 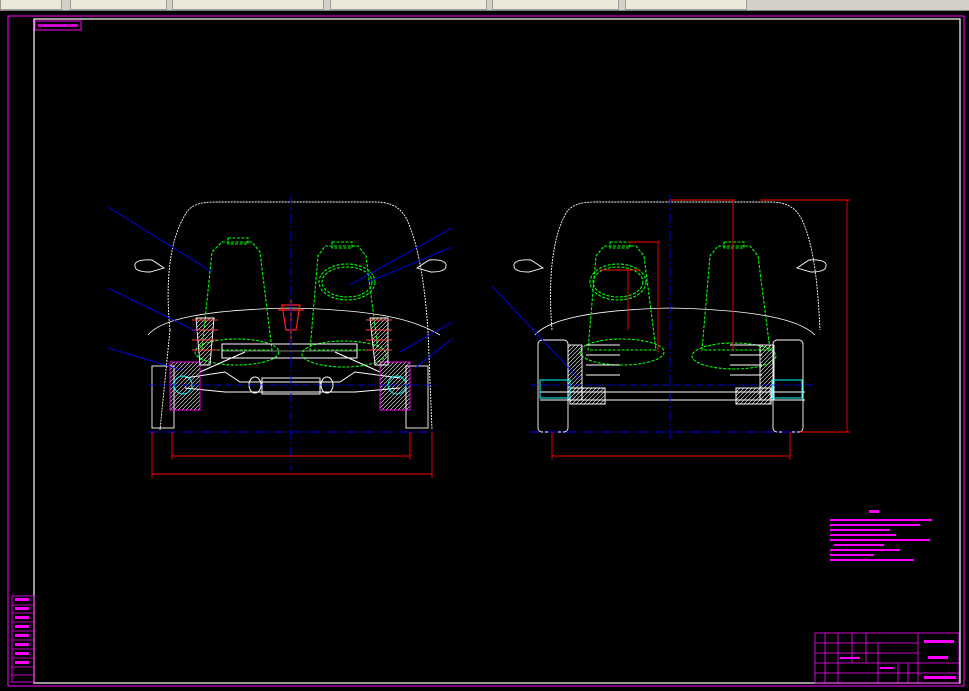 What do you see at coordinates (536, 333) in the screenshot?
I see `rear-leader` at bounding box center [536, 333].